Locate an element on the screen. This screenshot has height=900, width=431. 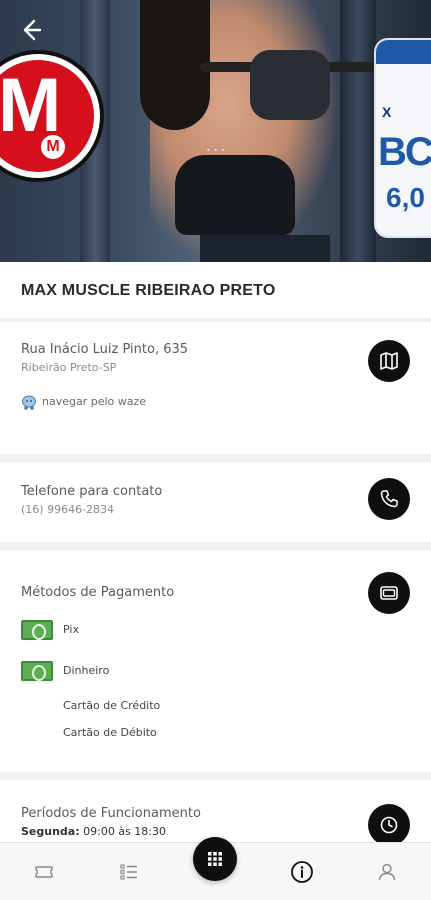
map-button is located at coordinates (389, 361).